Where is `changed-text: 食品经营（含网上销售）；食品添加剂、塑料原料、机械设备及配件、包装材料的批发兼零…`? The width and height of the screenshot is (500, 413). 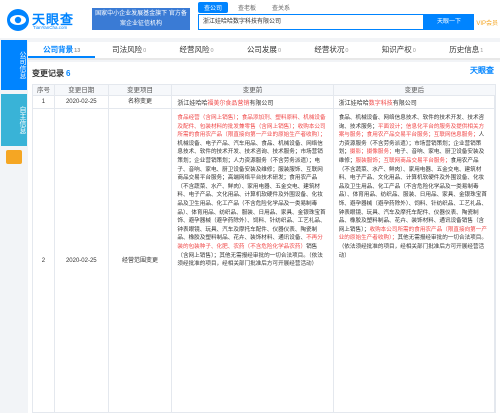 changed-text: 食品经营（含网上销售）；食品添加剂、塑料原料、机械设备及配件、包装材料的批发兼零… is located at coordinates (251, 127).